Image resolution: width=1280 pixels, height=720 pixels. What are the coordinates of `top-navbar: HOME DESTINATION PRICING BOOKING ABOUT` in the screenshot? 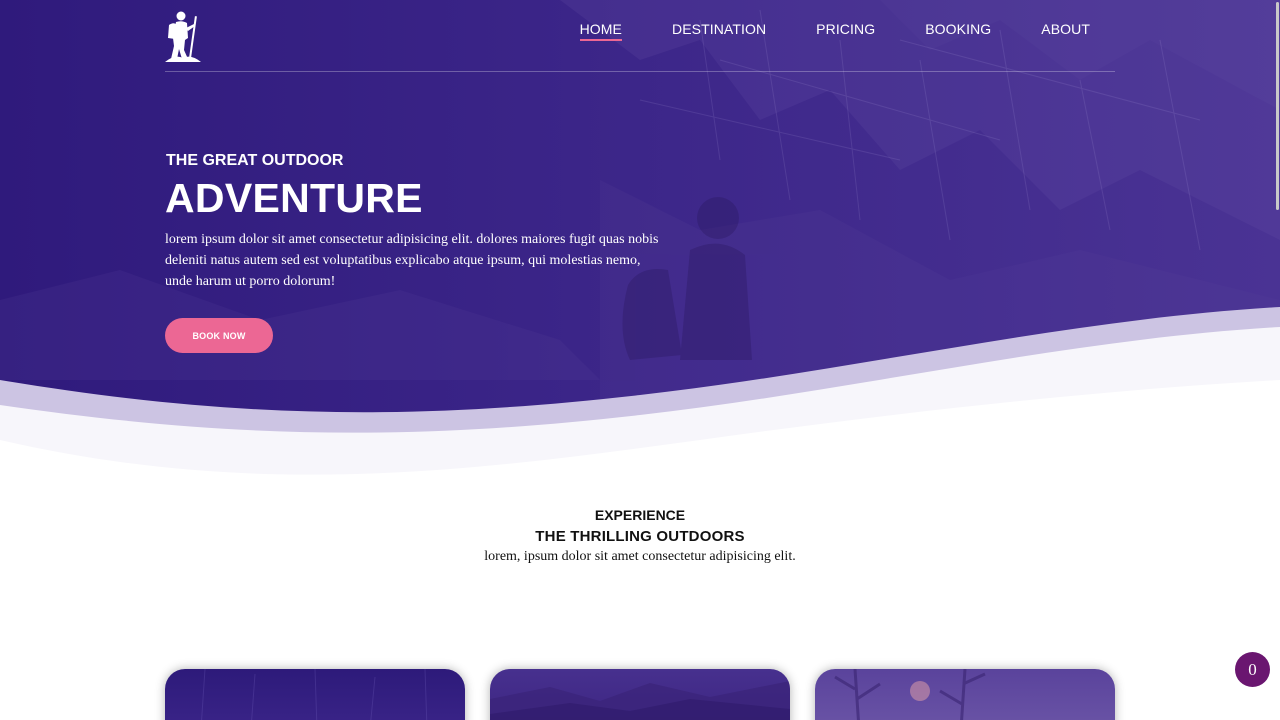 It's located at (640, 36).